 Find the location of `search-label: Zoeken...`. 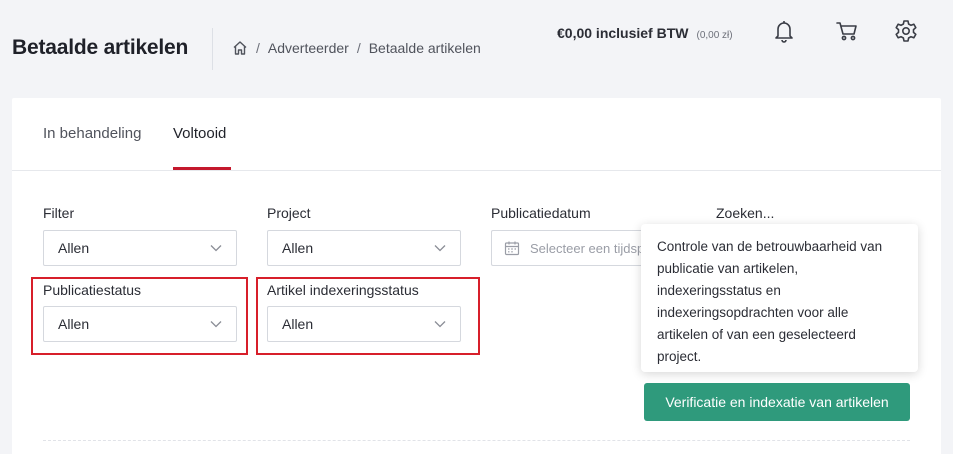

search-label: Zoeken... is located at coordinates (745, 213).